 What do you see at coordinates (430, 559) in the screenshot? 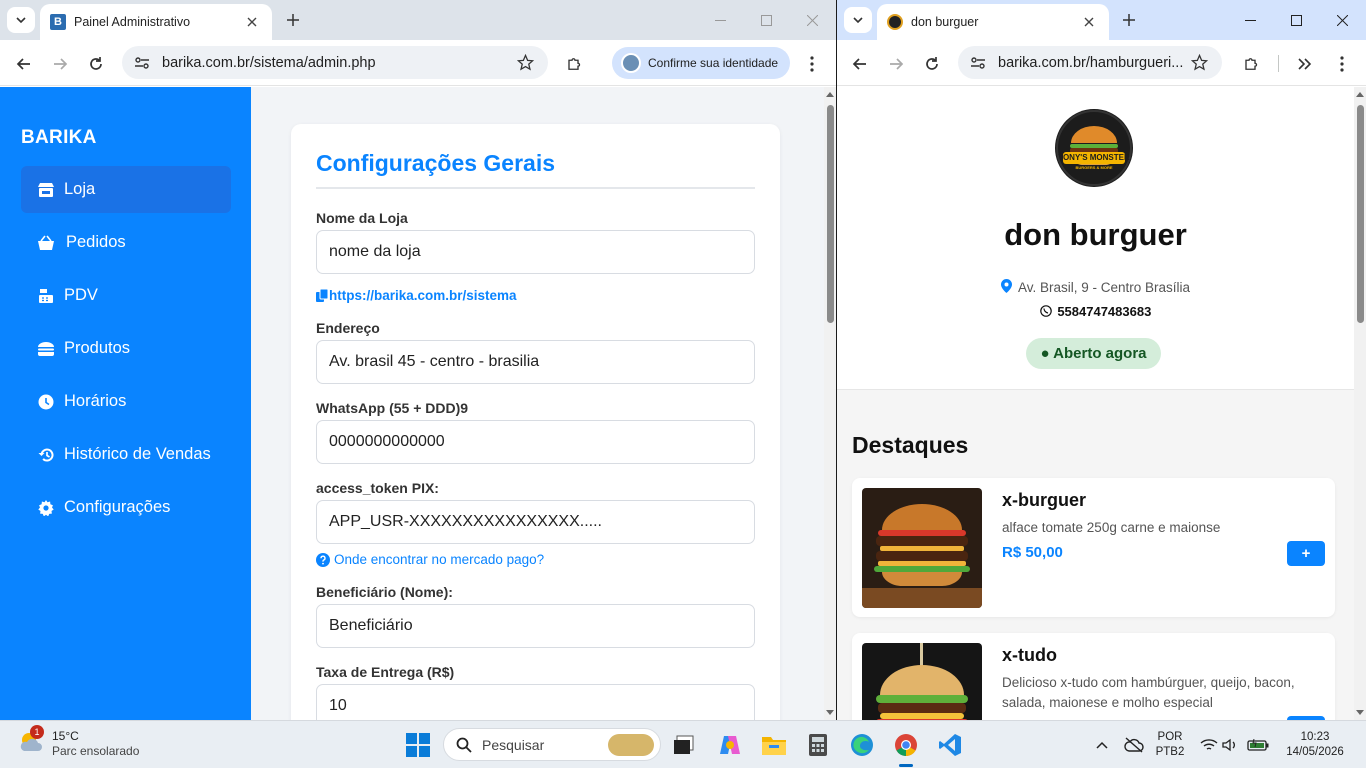
I see `pix-help-link: Onde encontrar no mercado pago?` at bounding box center [430, 559].